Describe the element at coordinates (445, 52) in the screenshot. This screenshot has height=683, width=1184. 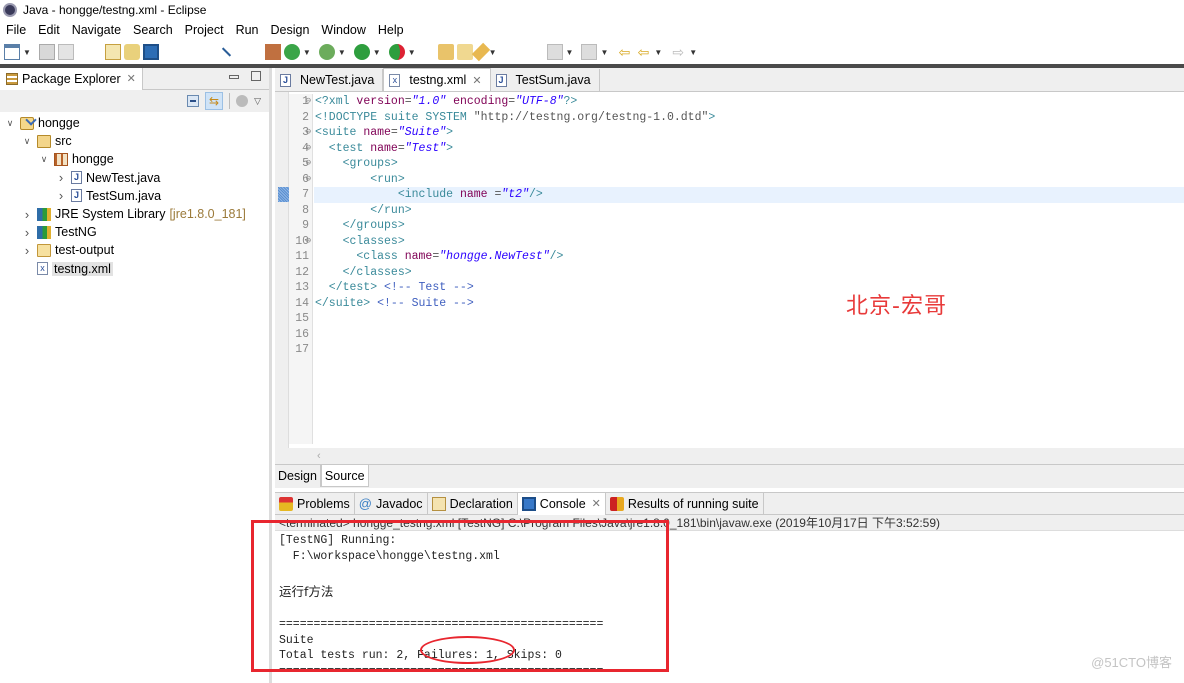
I see `open-project-icon` at that location.